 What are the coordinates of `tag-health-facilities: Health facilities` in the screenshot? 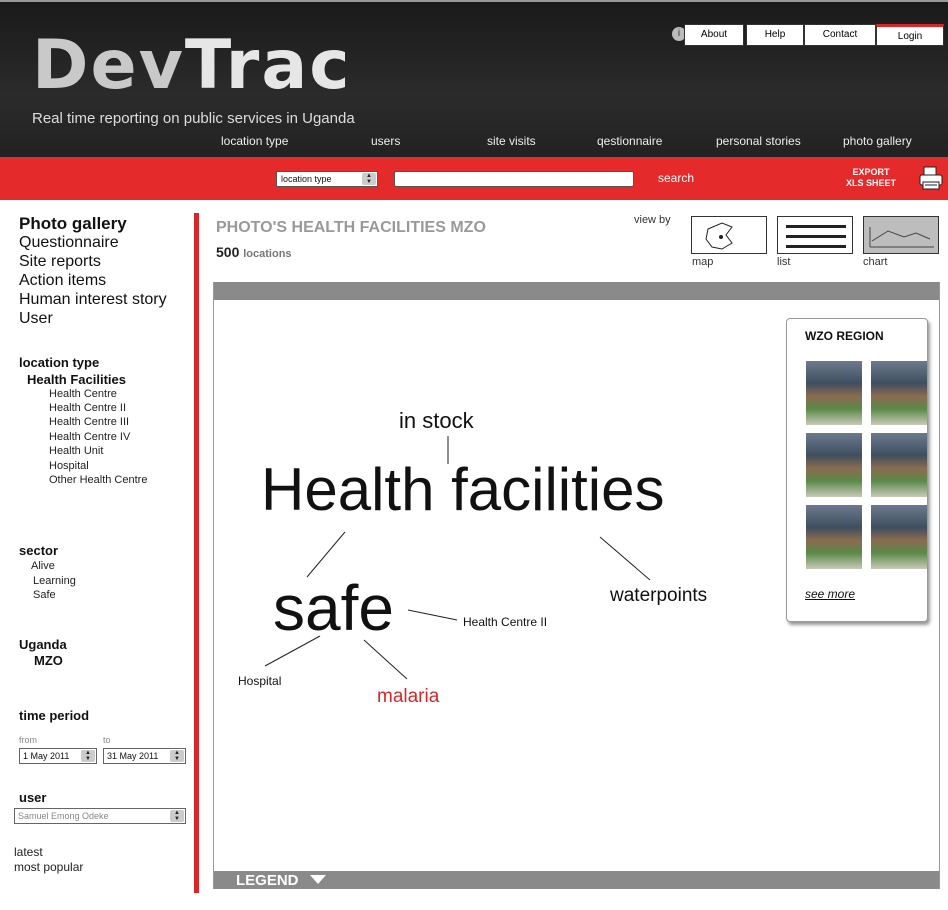 It's located at (463, 489).